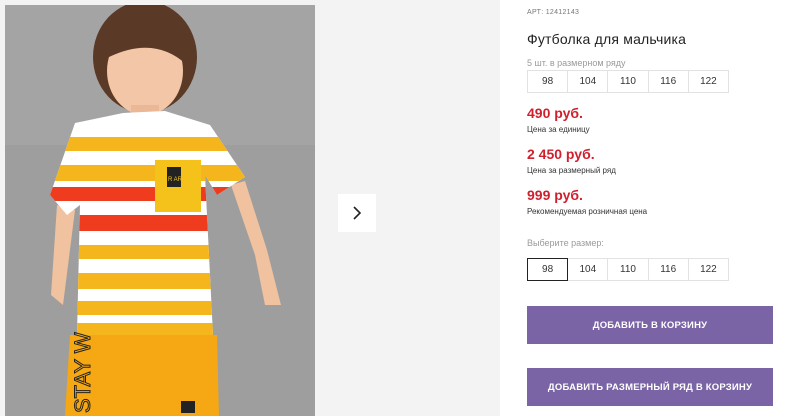  Describe the element at coordinates (82, 372) in the screenshot. I see `photo-shorts-text: STAY W` at that location.